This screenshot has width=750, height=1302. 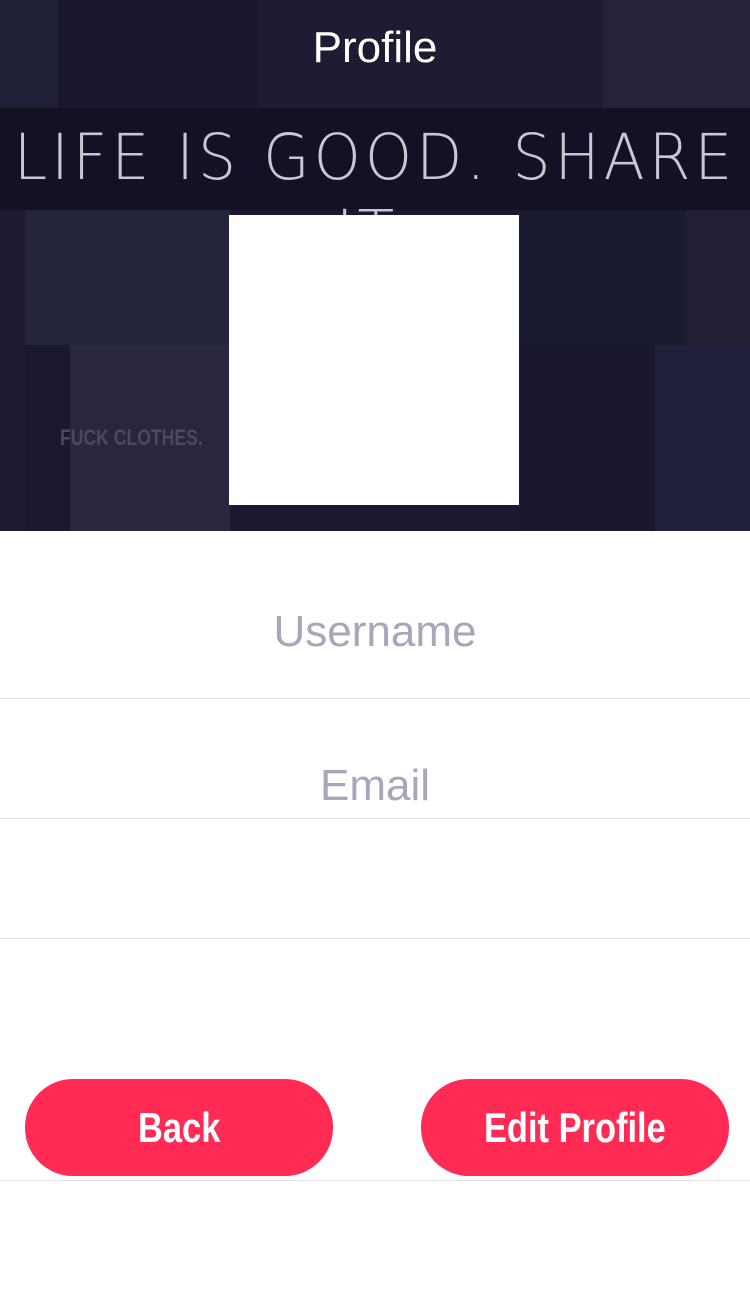 I want to click on back-button-label: Back, so click(x=179, y=1127).